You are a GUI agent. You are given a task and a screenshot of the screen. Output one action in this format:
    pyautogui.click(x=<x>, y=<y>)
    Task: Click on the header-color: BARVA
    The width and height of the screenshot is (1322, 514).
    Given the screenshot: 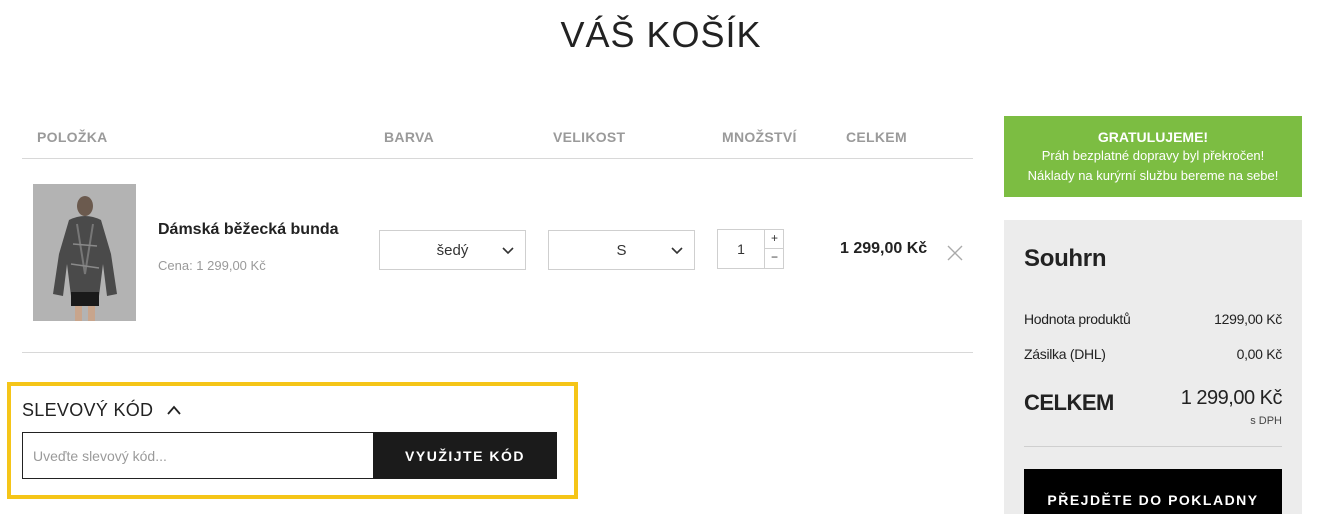 What is the action you would take?
    pyautogui.click(x=409, y=137)
    